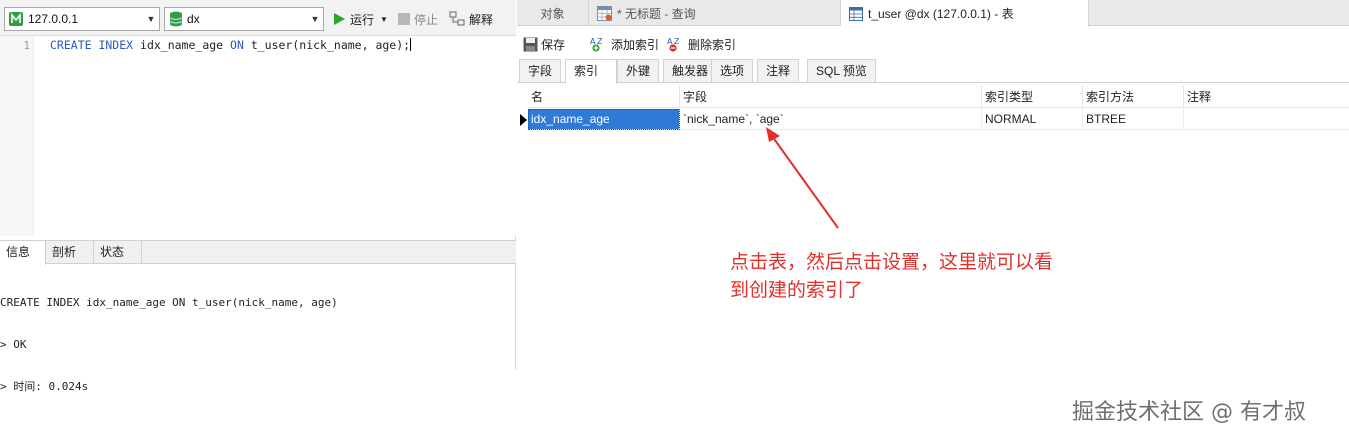 This screenshot has width=1349, height=437. I want to click on tab-sql-preview: SQL 预览, so click(841, 70).